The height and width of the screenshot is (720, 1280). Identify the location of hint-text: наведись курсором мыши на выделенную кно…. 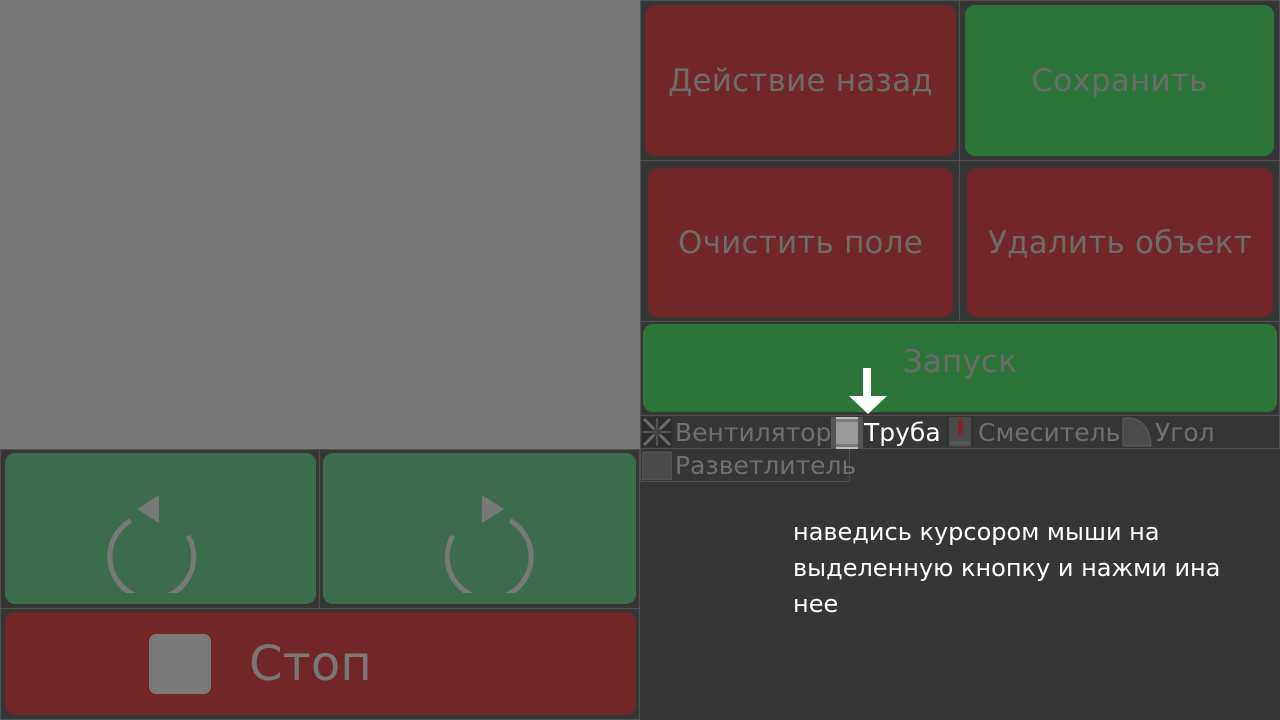
(1007, 568).